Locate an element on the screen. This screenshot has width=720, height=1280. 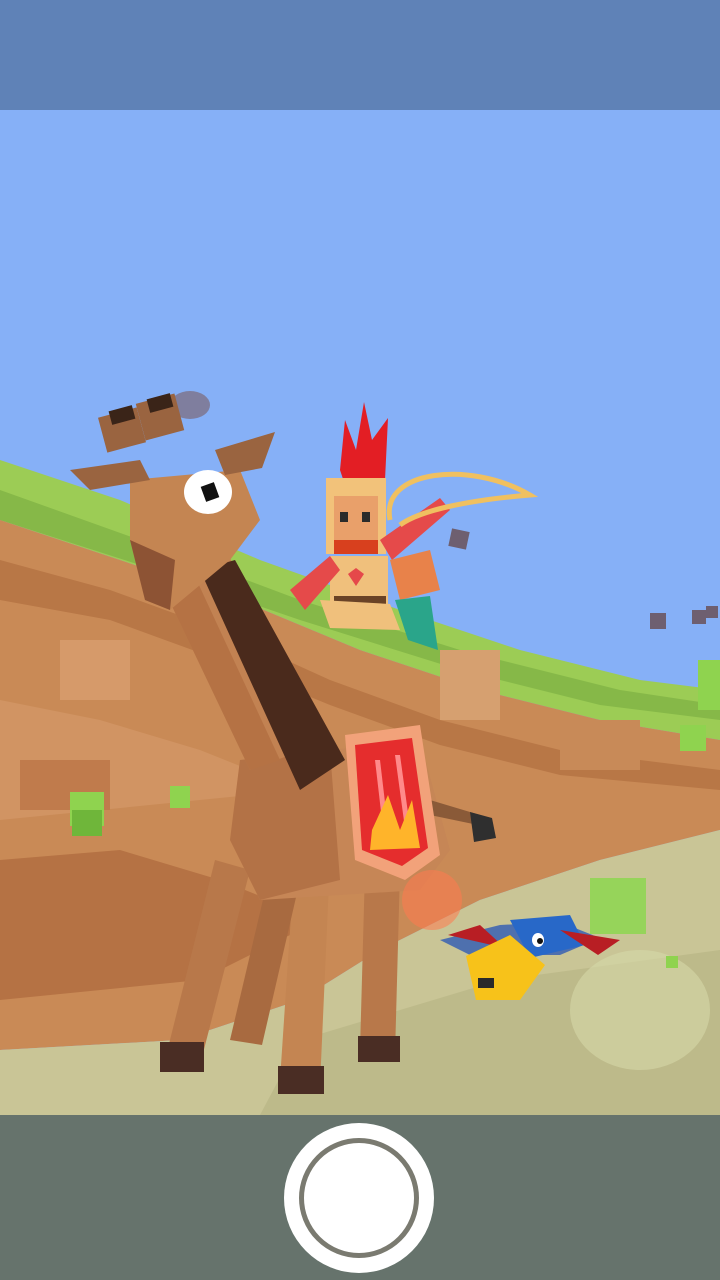
capture-button is located at coordinates (359, 1198).